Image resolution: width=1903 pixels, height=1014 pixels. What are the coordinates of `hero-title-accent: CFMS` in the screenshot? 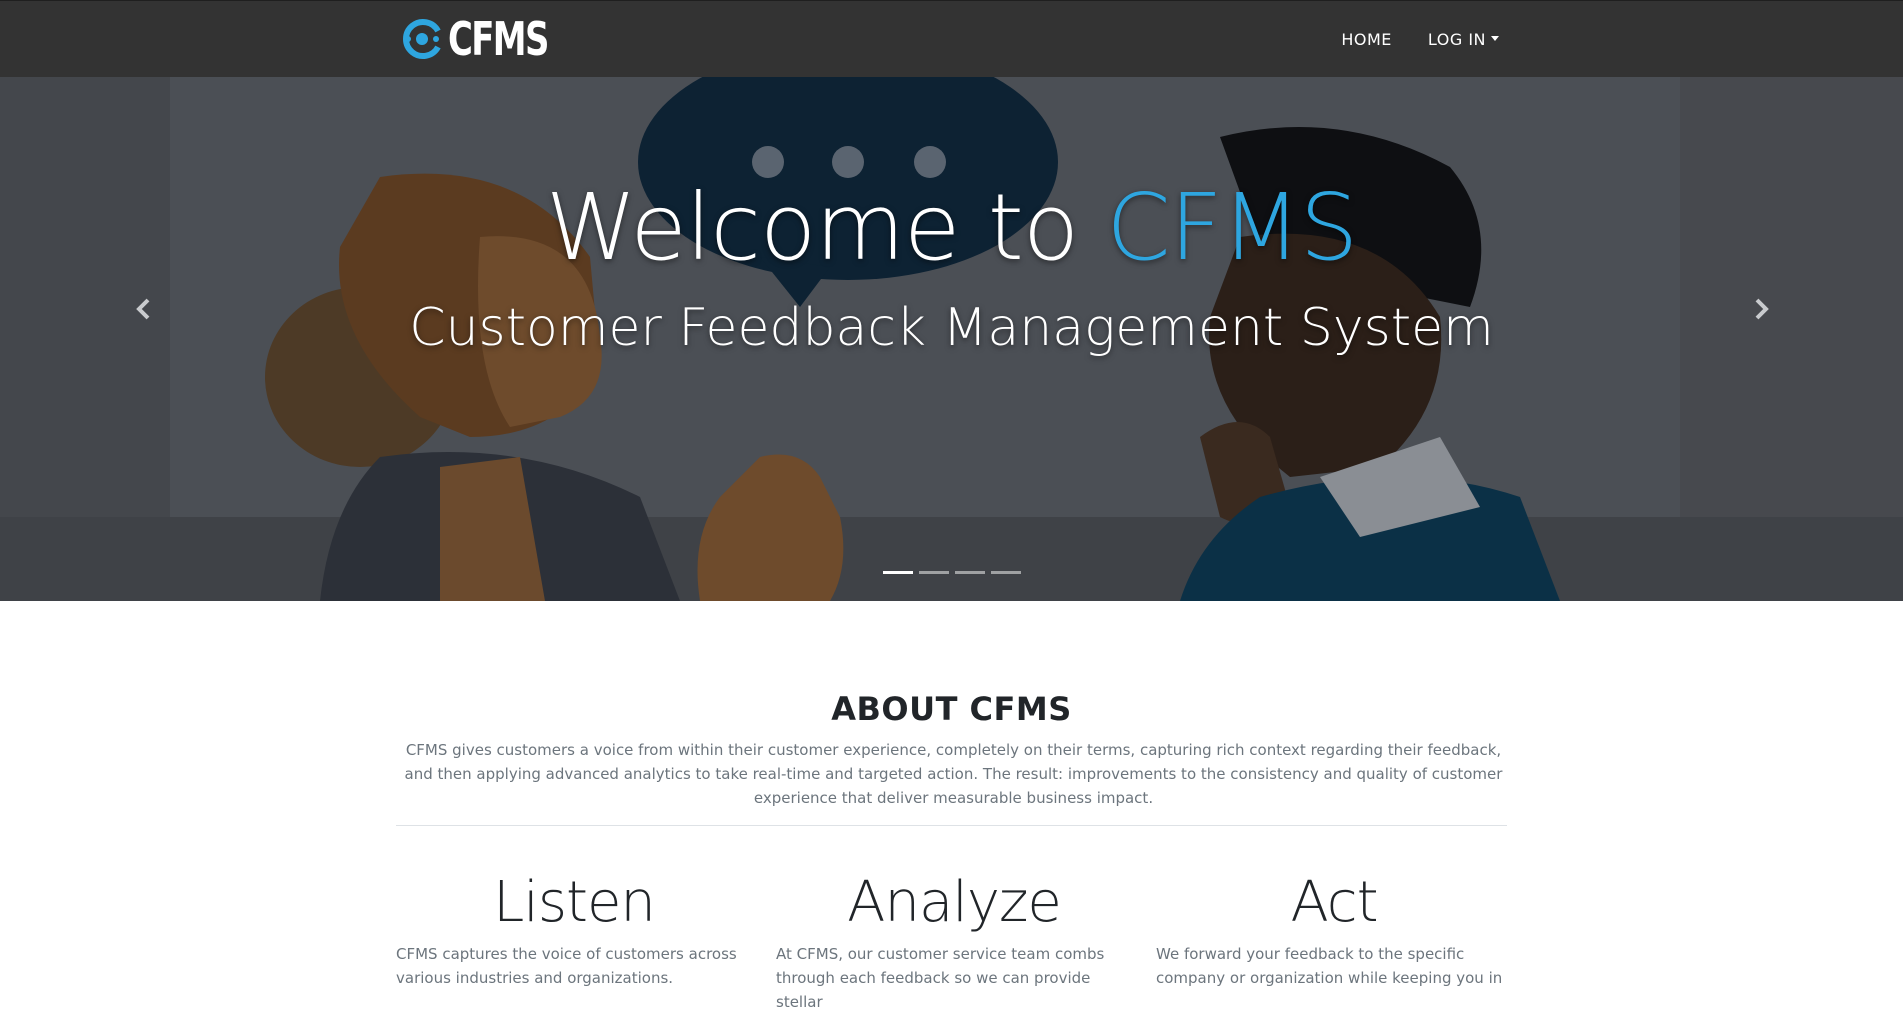 It's located at (1232, 227).